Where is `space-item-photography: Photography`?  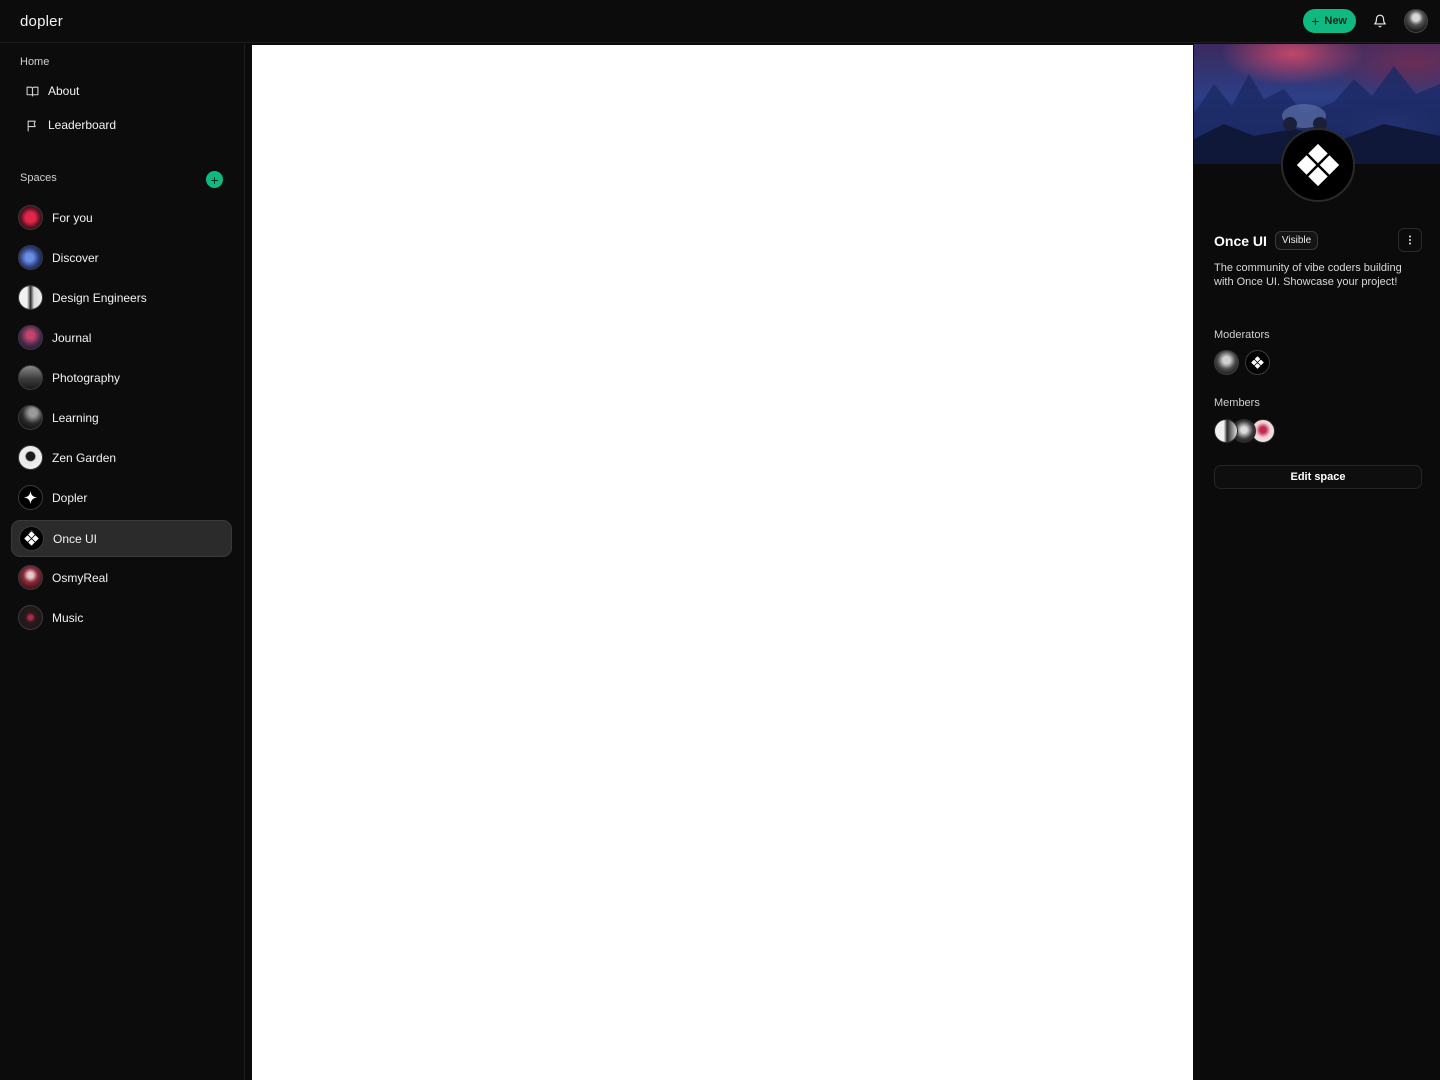
space-item-photography: Photography is located at coordinates (121, 377).